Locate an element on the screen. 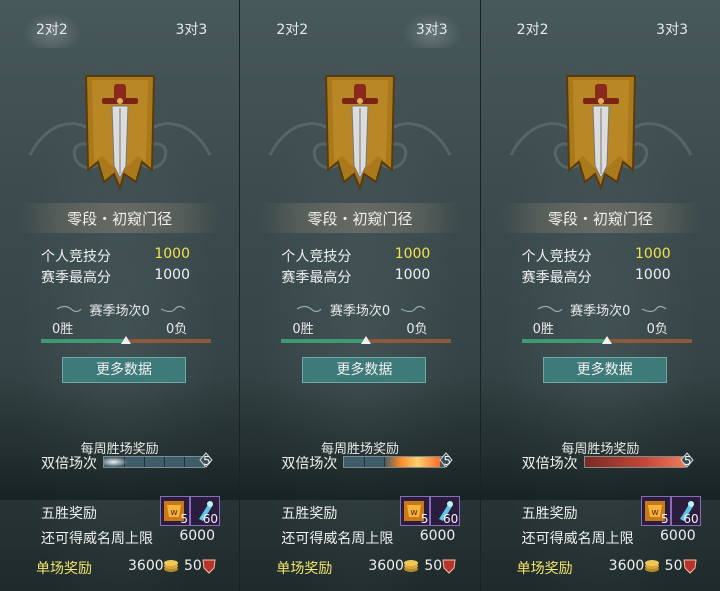 The width and height of the screenshot is (720, 591). double-bar-fill is located at coordinates (634, 462).